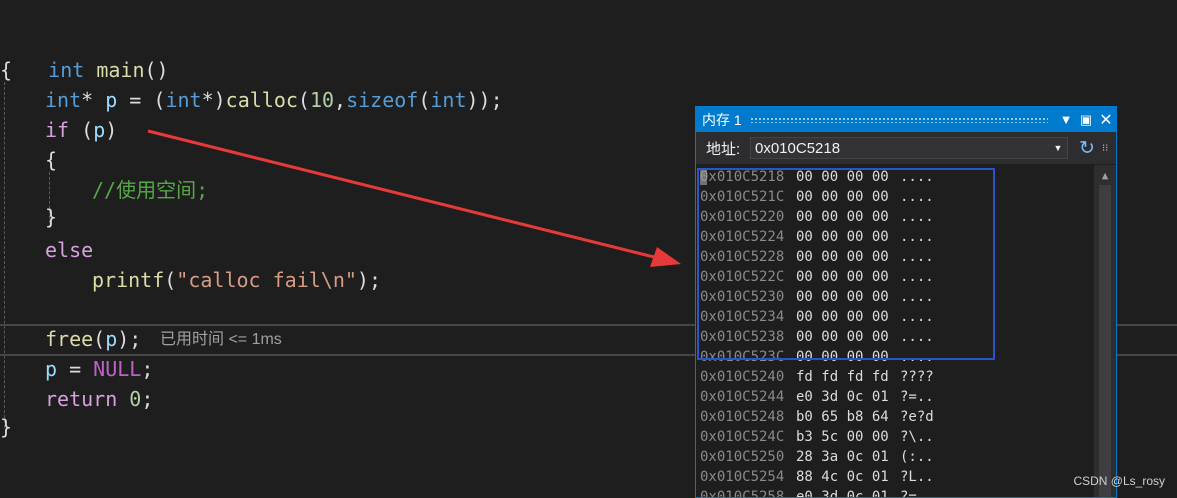  I want to click on memory-row-address: 0x010C5248, so click(742, 417).